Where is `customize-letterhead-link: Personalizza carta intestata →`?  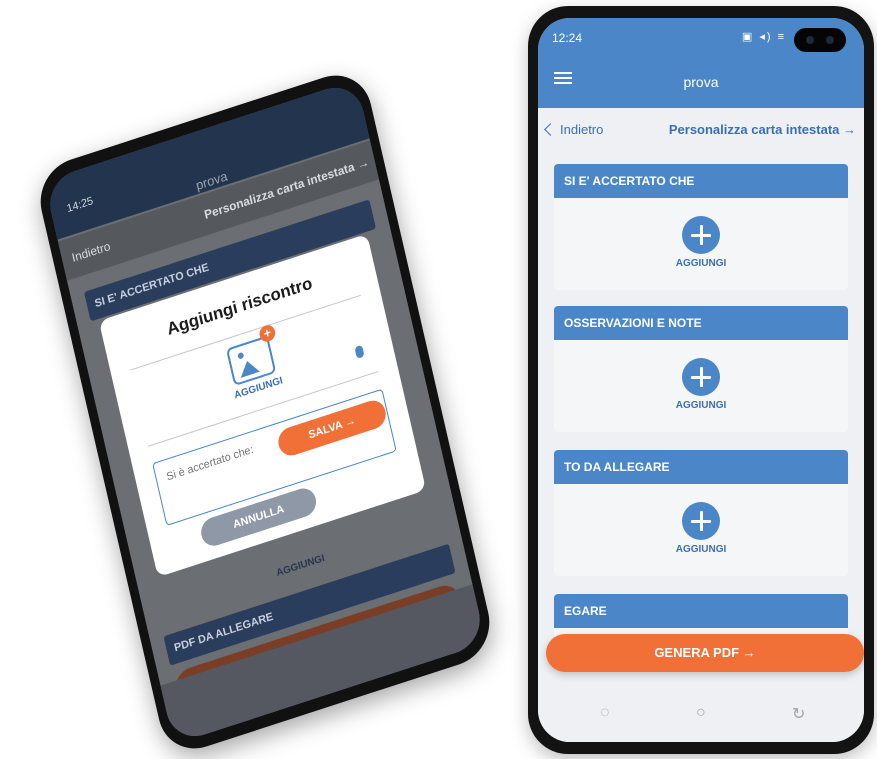 customize-letterhead-link: Personalizza carta intestata → is located at coordinates (762, 129).